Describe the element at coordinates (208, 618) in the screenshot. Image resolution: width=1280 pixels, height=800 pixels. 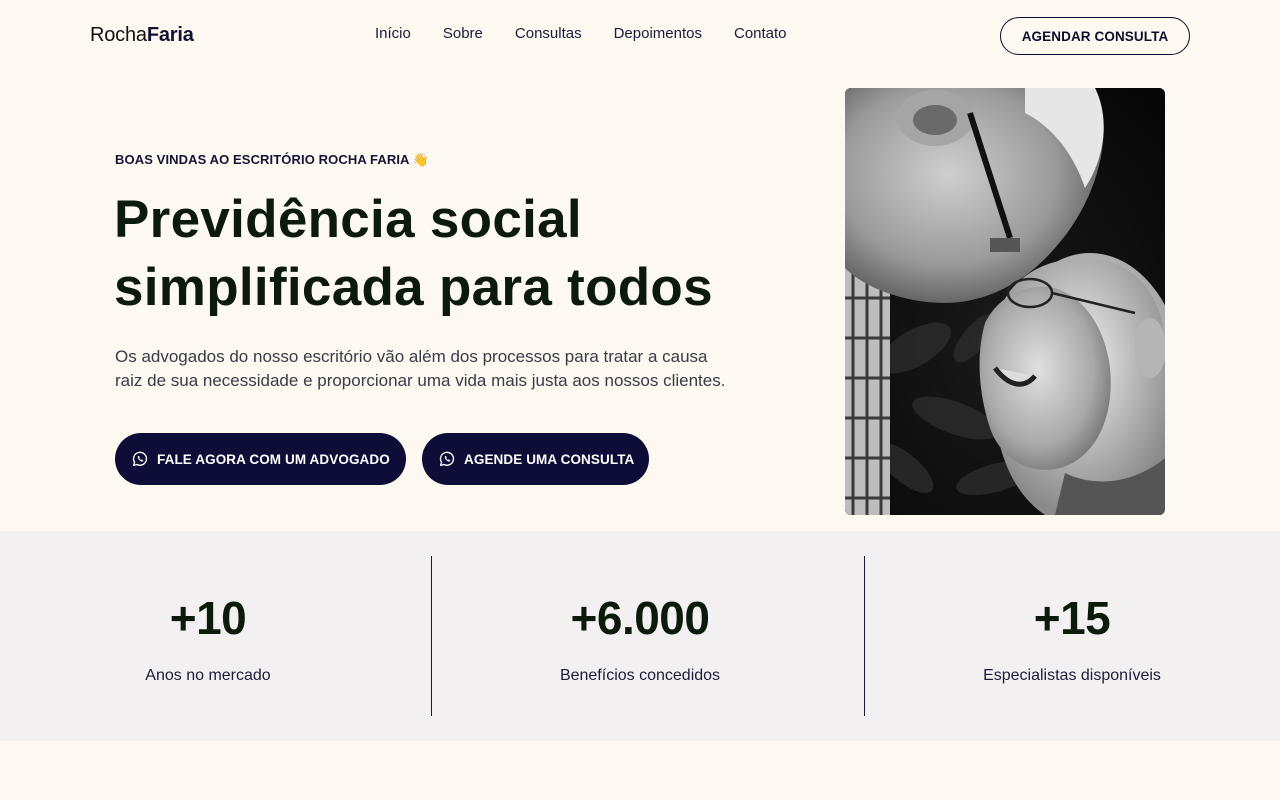
I see `stat-value: +10` at that location.